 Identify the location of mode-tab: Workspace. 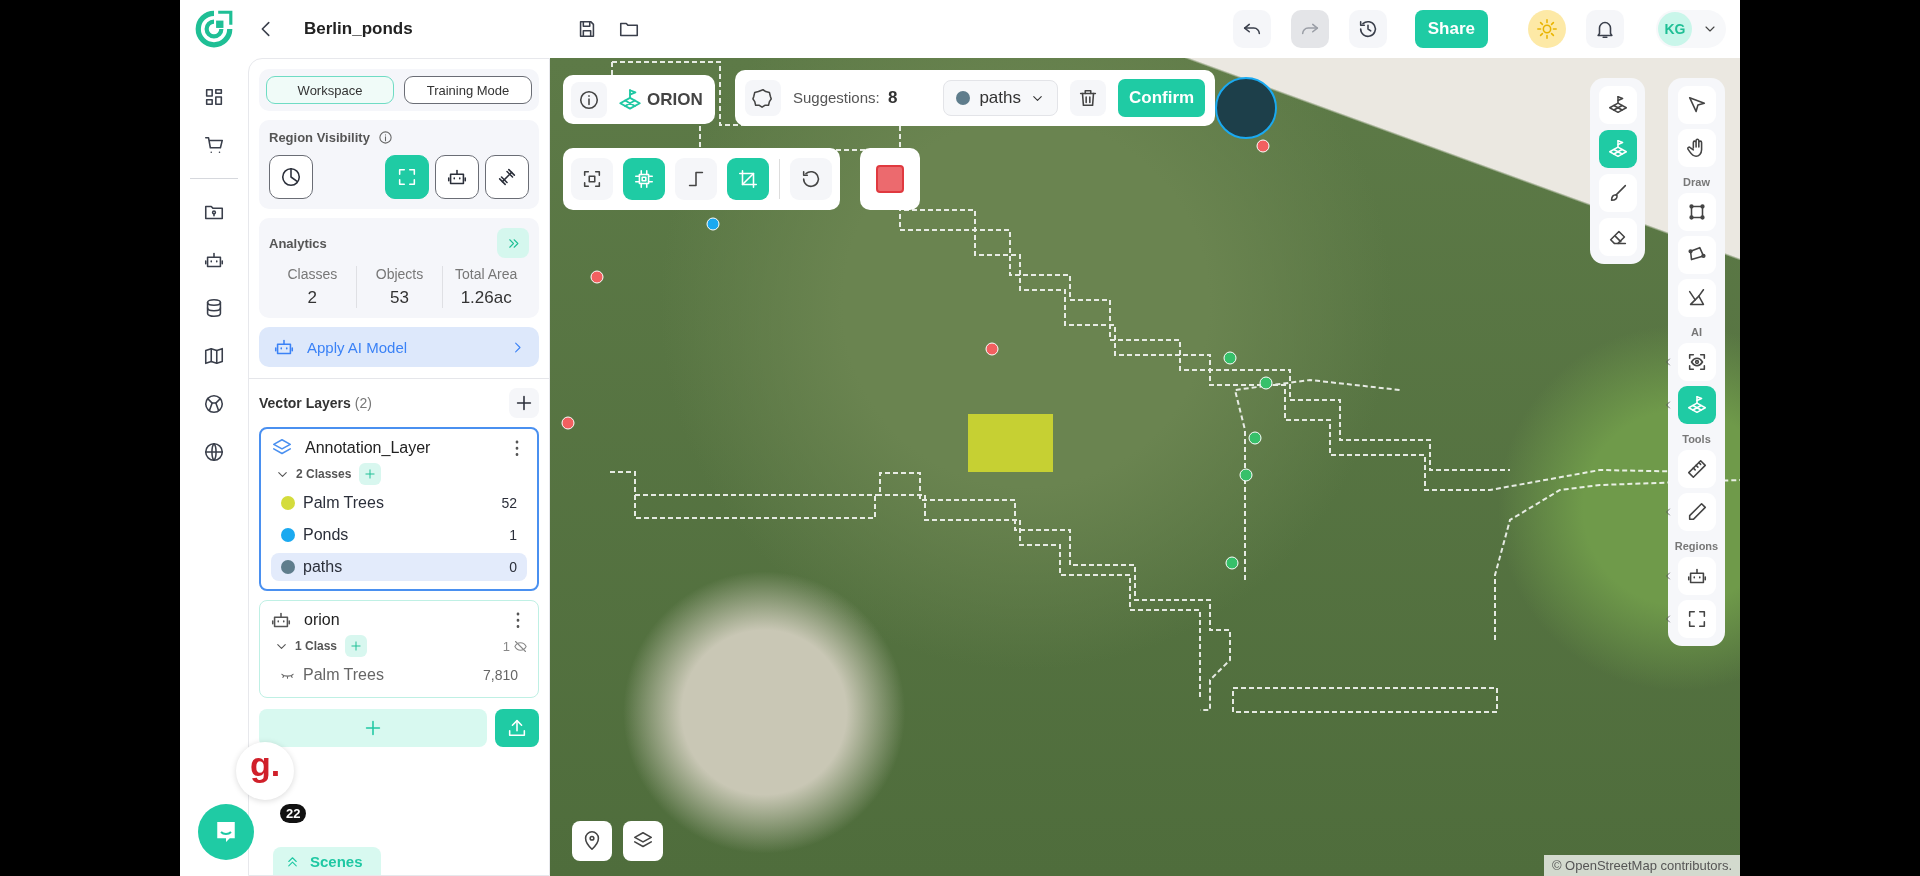
(330, 90).